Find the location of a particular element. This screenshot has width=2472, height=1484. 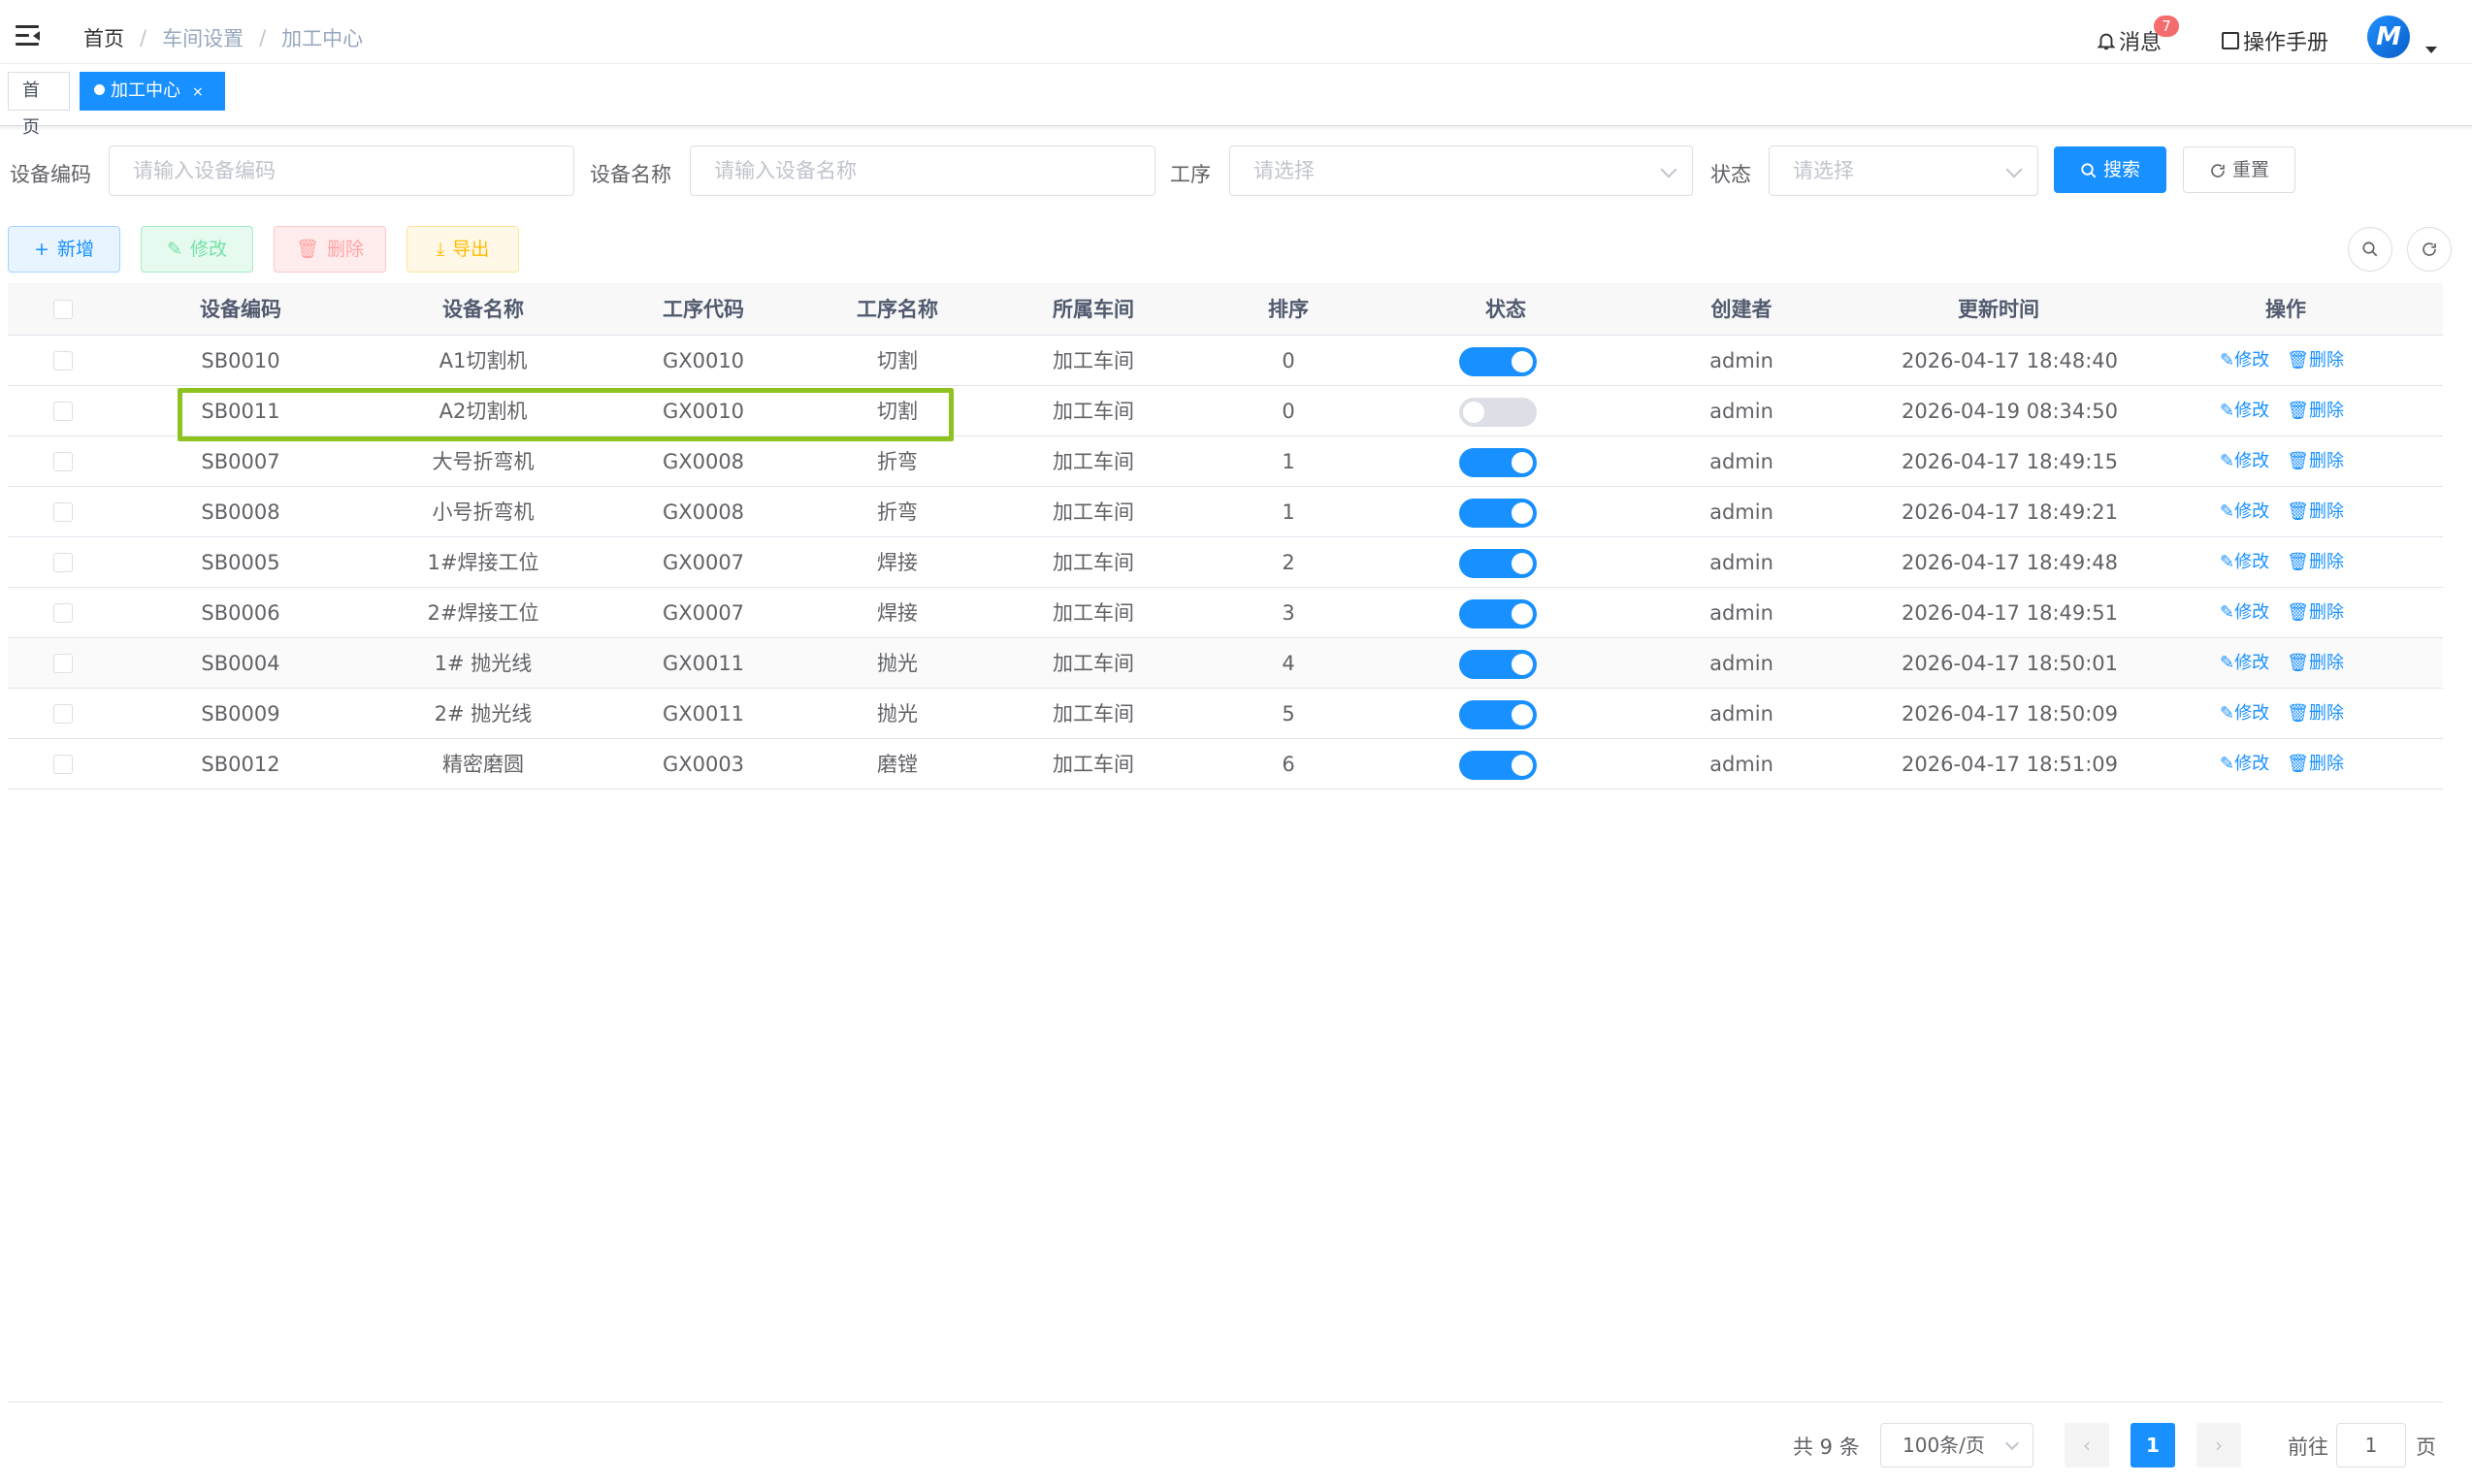

select-all-checkbox is located at coordinates (63, 309).